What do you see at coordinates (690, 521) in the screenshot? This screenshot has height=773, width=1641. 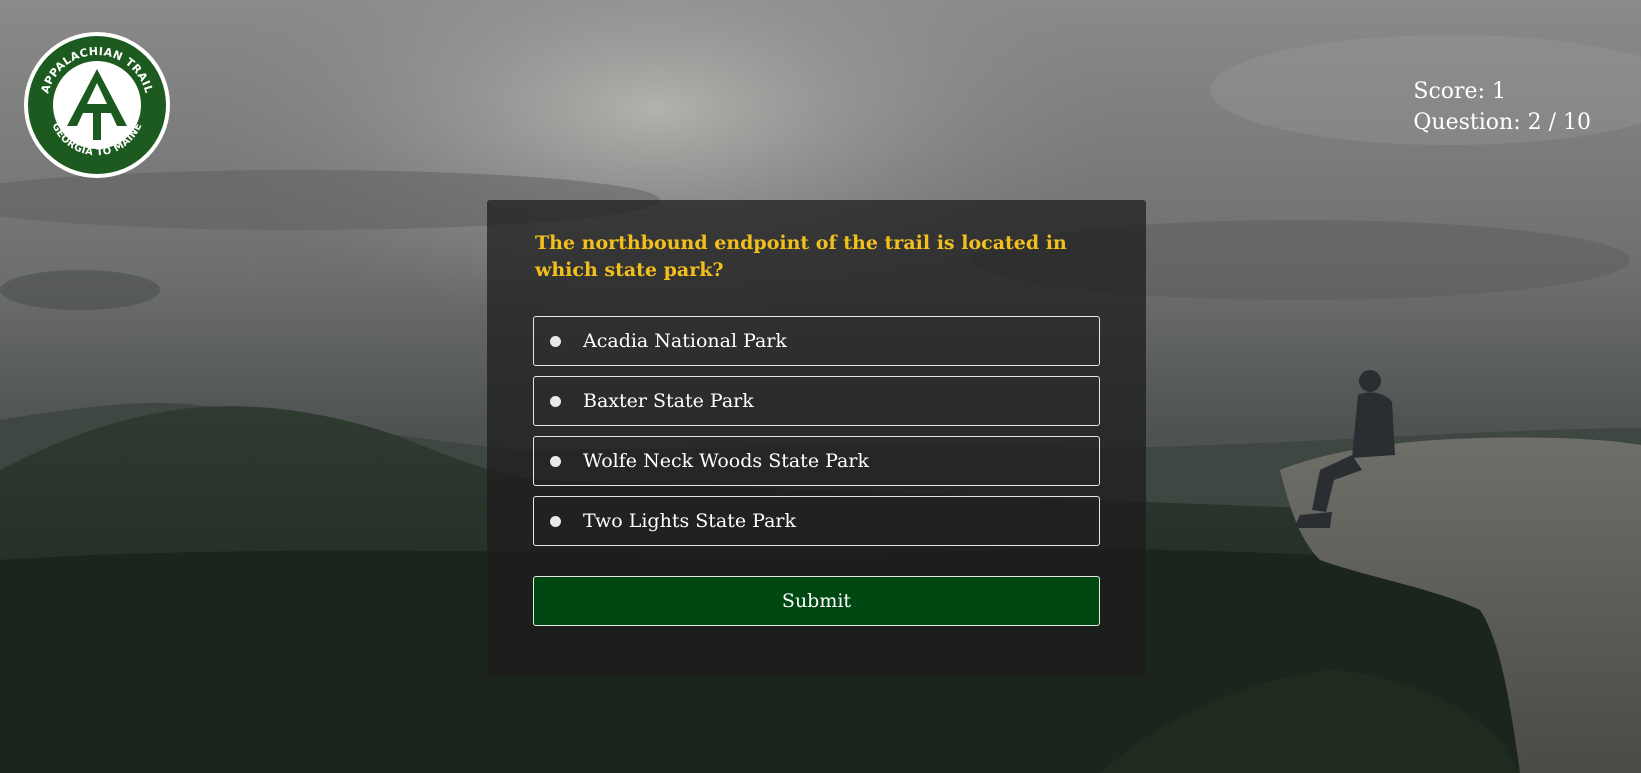 I see `answer-option-label: Two Lights State Park` at bounding box center [690, 521].